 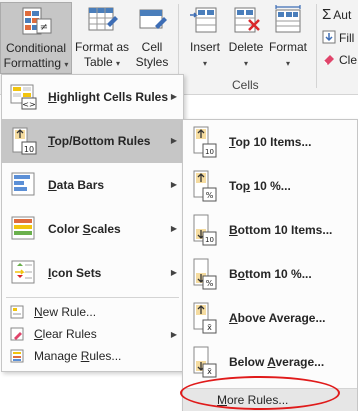 What do you see at coordinates (23, 97) in the screenshot?
I see `highlight-cells-icon: <>` at bounding box center [23, 97].